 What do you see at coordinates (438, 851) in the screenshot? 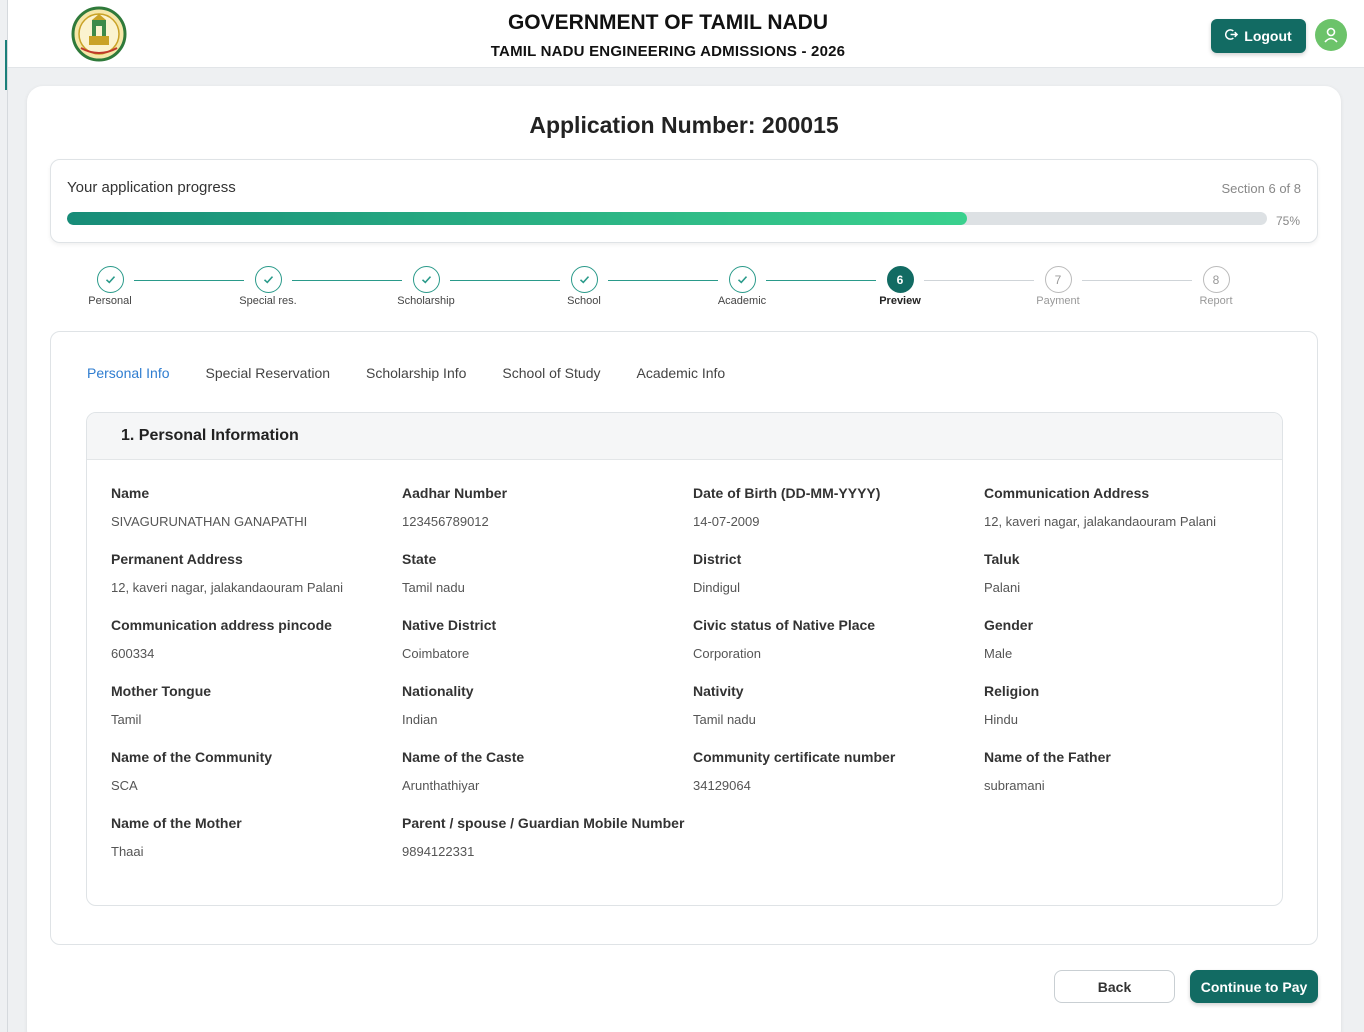
I see `field-value: 9894122331` at bounding box center [438, 851].